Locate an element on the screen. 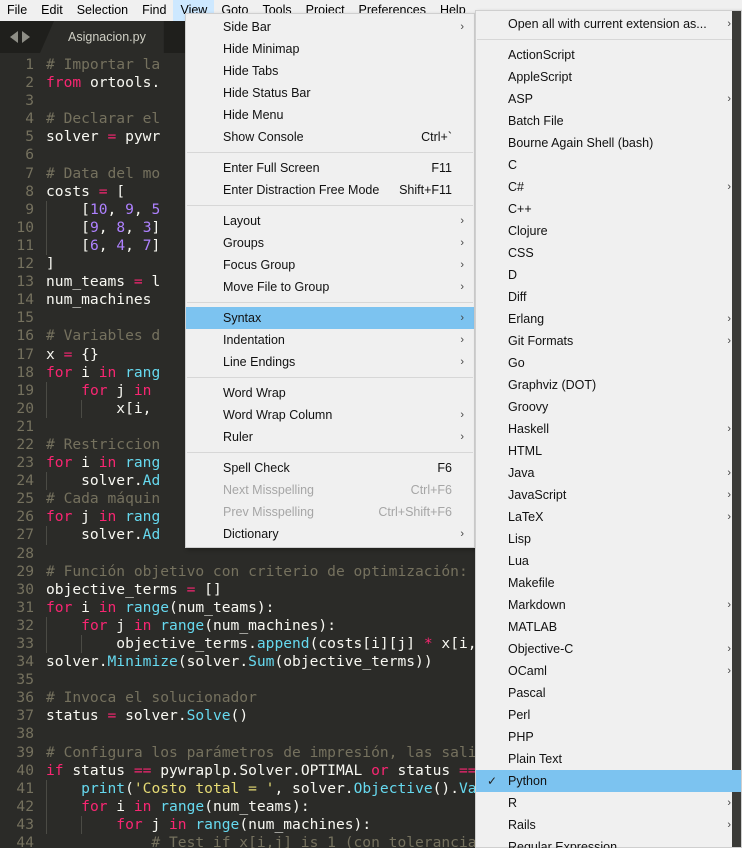 This screenshot has height=848, width=742. menu-item-spell-check: Spell Check F6 is located at coordinates (330, 468).